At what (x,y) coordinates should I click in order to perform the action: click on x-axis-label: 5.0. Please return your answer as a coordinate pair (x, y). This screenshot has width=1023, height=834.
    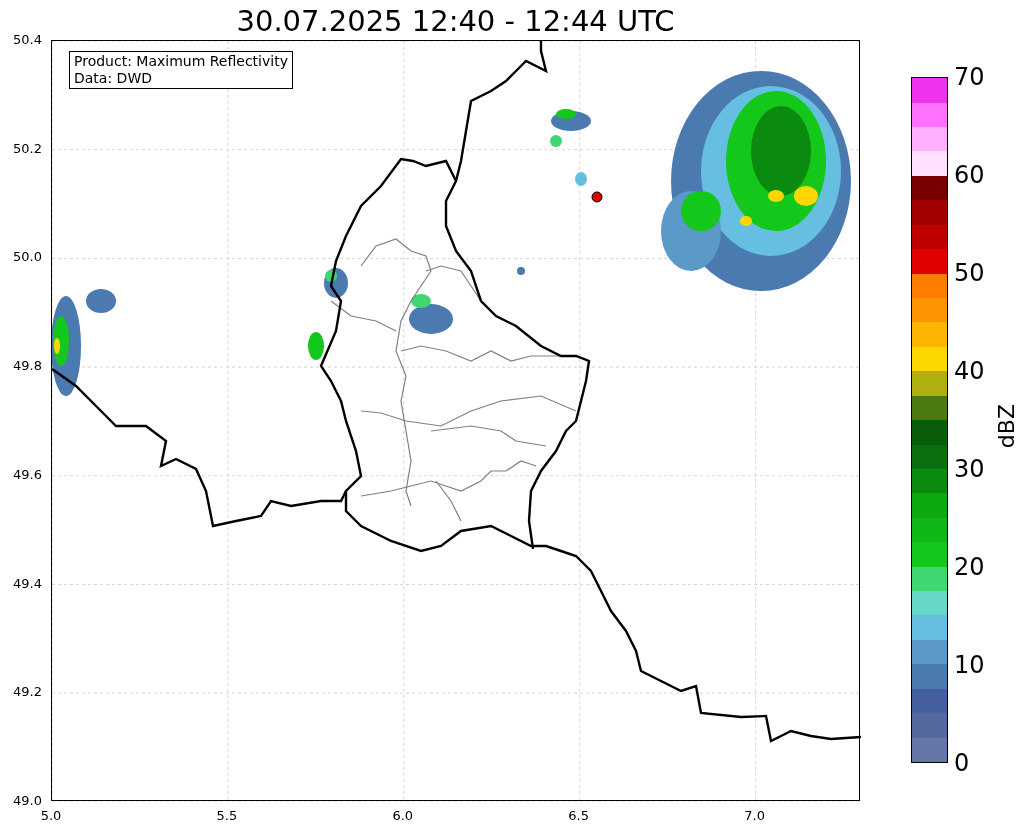
    Looking at the image, I should click on (51, 816).